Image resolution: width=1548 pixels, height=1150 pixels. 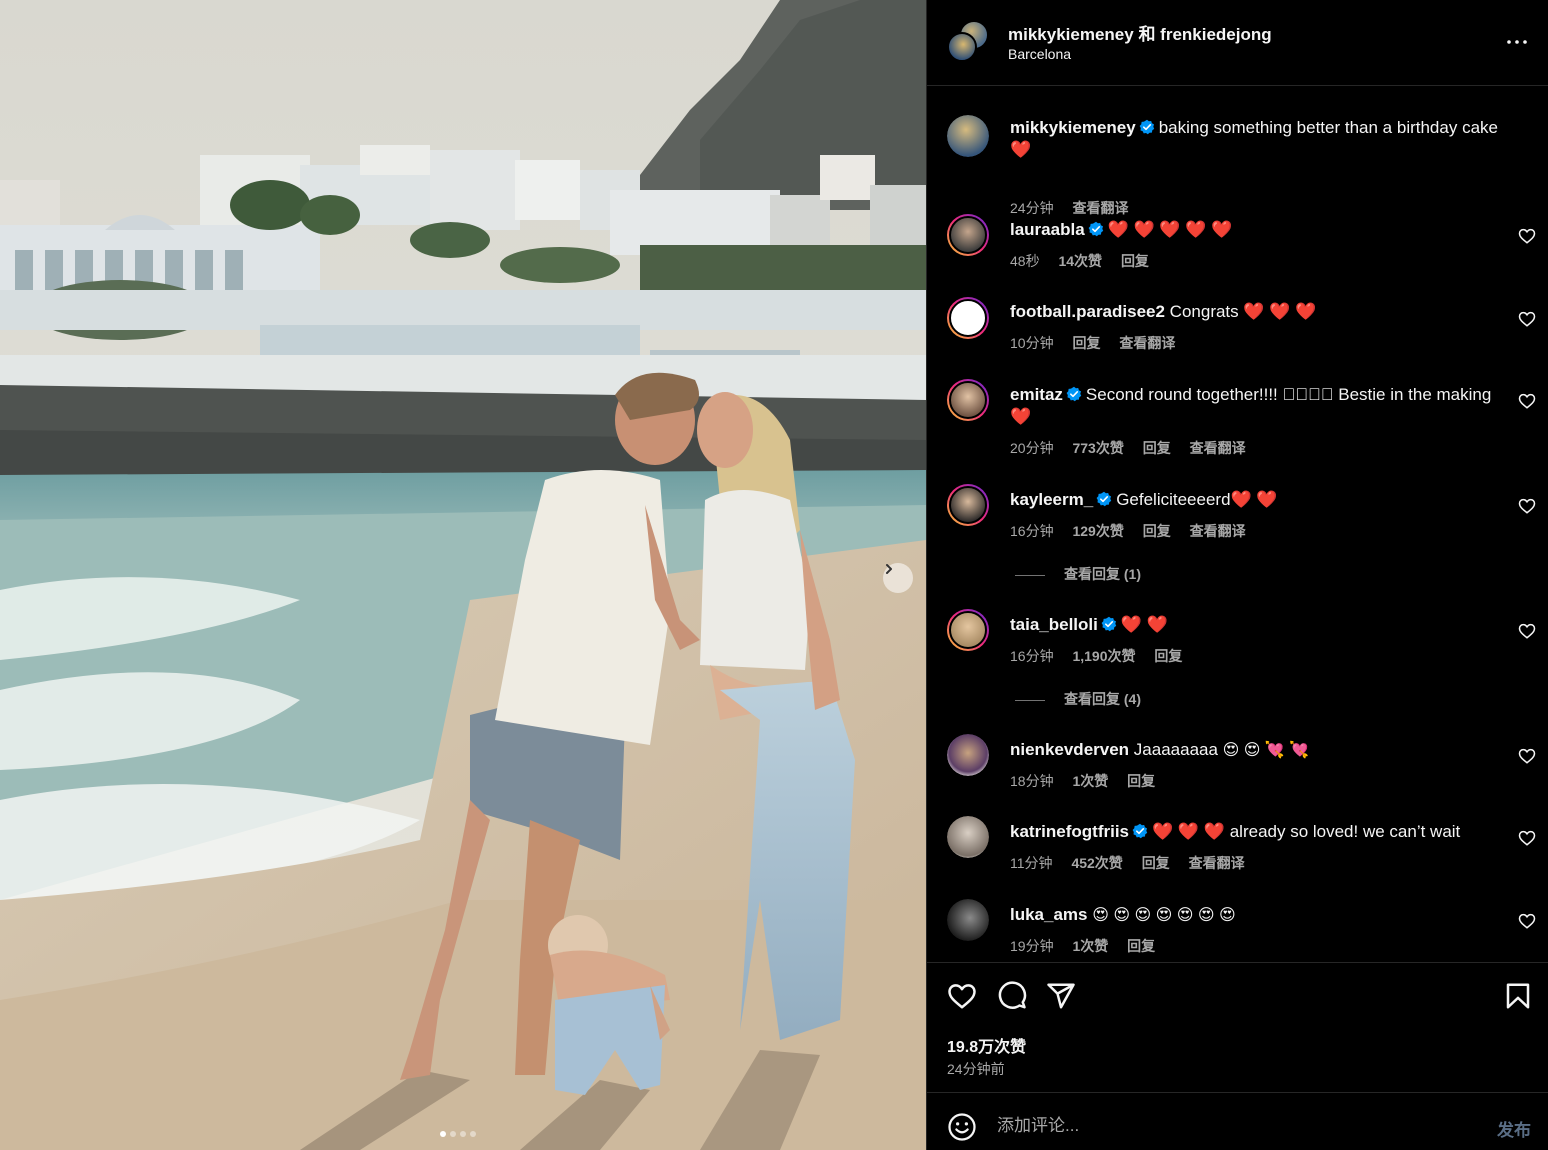 What do you see at coordinates (1237, 1027) in the screenshot?
I see `post-actions: 19.8万次赞 24分钟前` at bounding box center [1237, 1027].